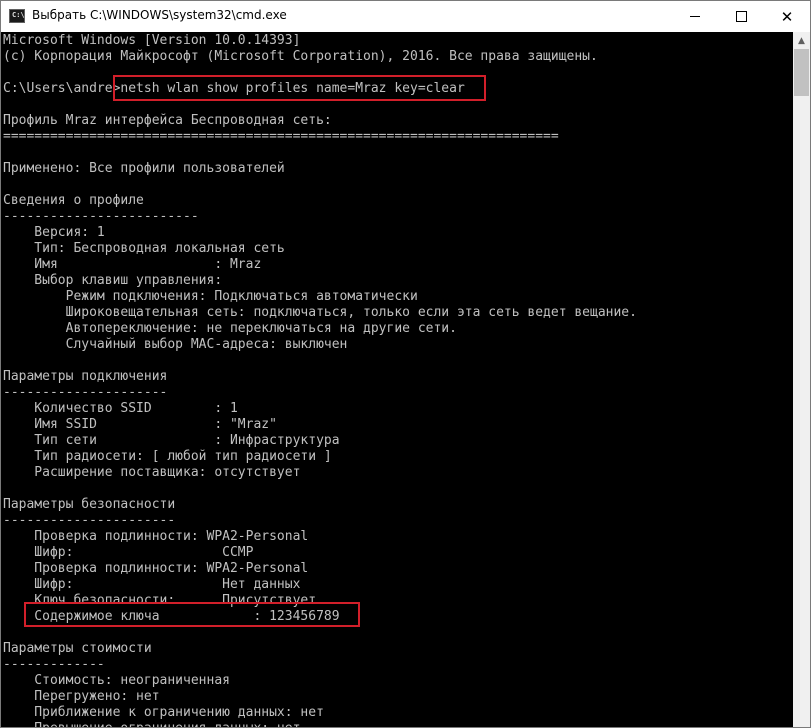 The width and height of the screenshot is (811, 728). I want to click on console-line: -------------------------, so click(101, 216).